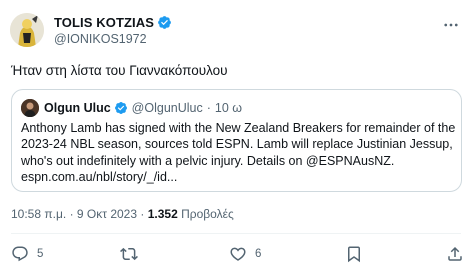 This screenshot has width=472, height=273. I want to click on views-label: Προβολές, so click(207, 214).